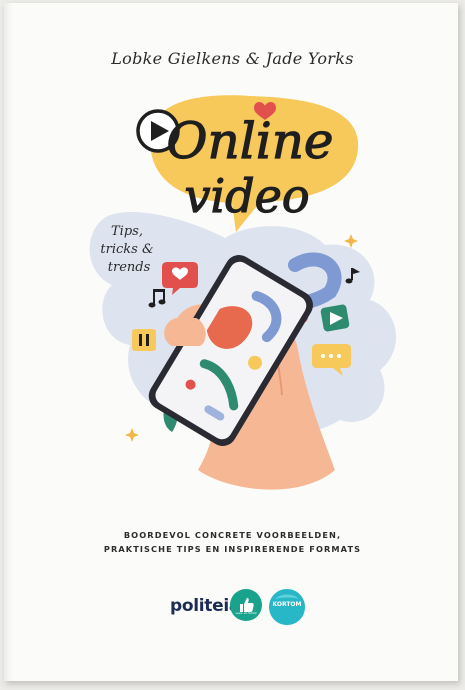 Image resolution: width=465 pixels, height=690 pixels. Describe the element at coordinates (127, 231) in the screenshot. I see `subtitle-line-1: Tips,` at that location.